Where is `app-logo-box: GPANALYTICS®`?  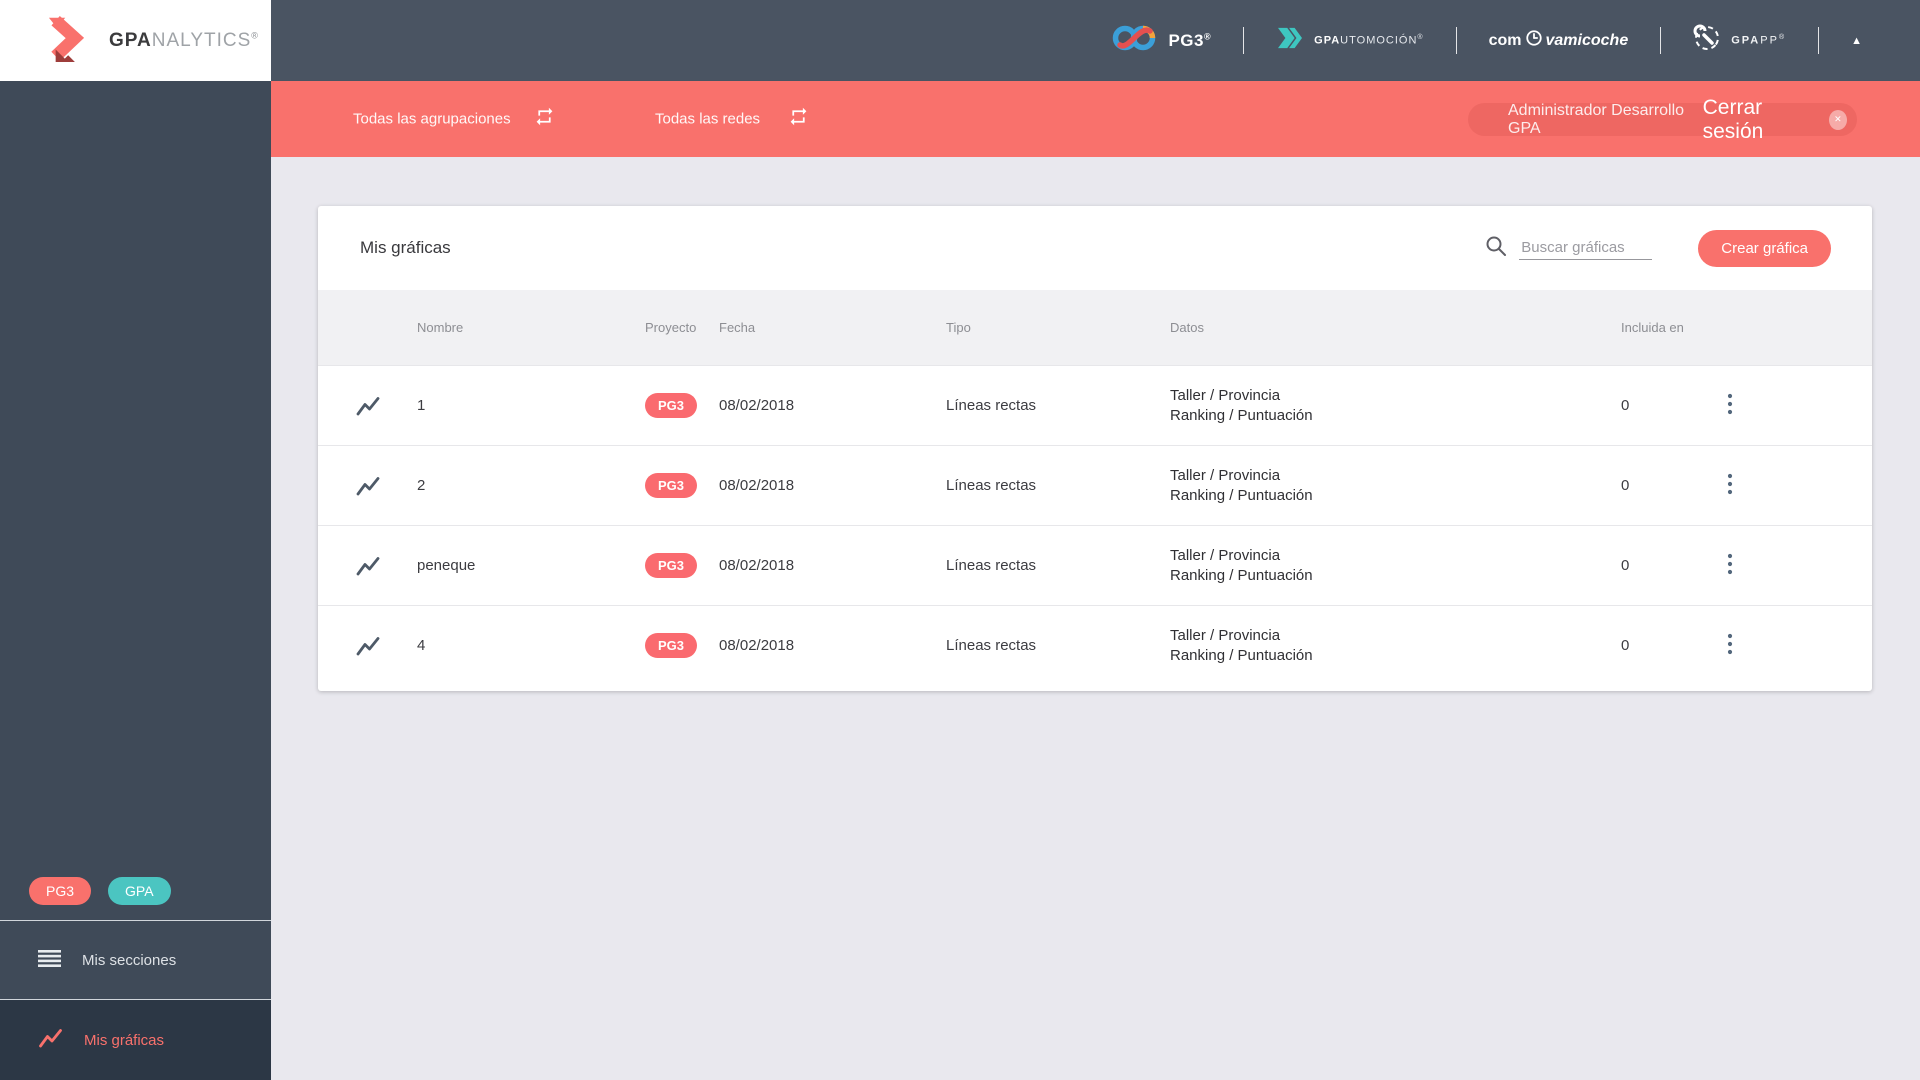
app-logo-box: GPANALYTICS® is located at coordinates (135, 40).